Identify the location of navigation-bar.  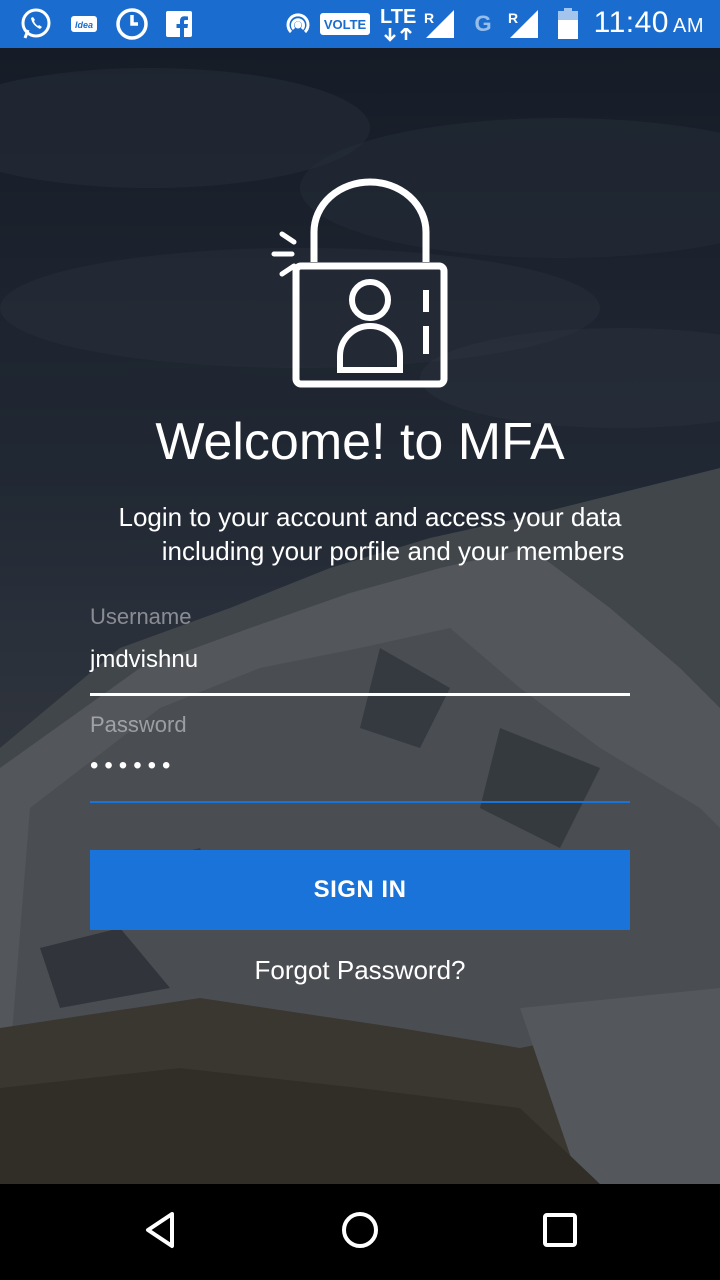
(360, 1232).